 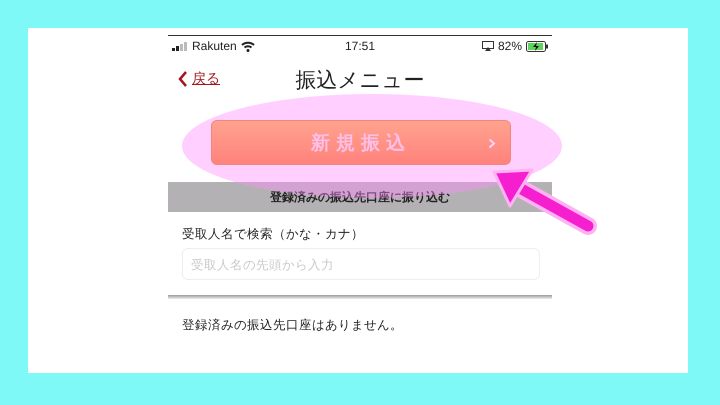 I want to click on empty-message: 登録済みの振込先口座はありません。, so click(x=292, y=325).